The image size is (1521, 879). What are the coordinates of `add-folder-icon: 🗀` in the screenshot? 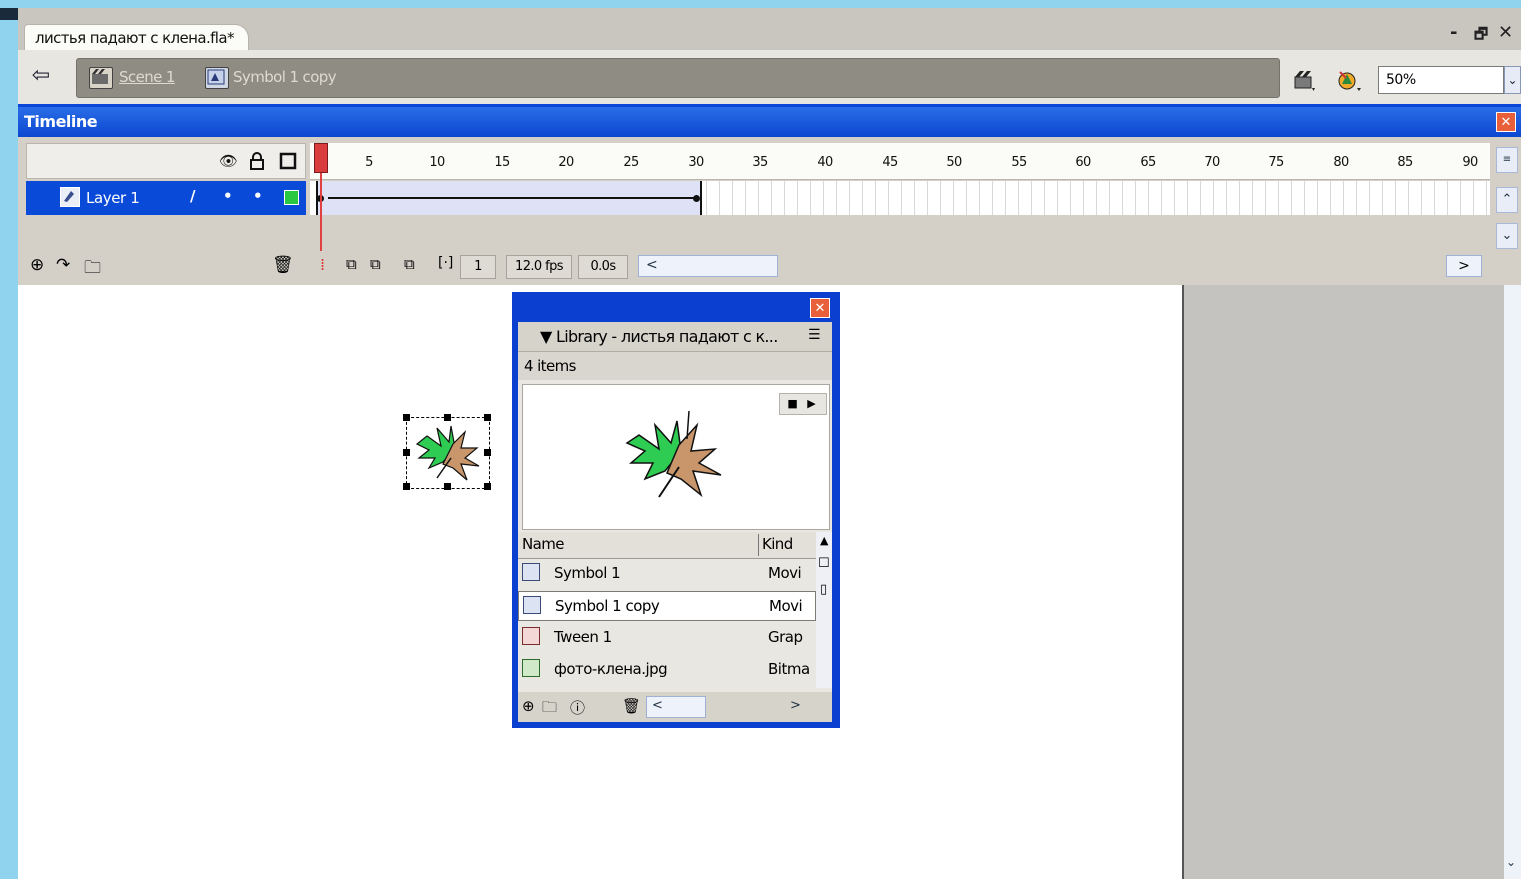 It's located at (92, 269).